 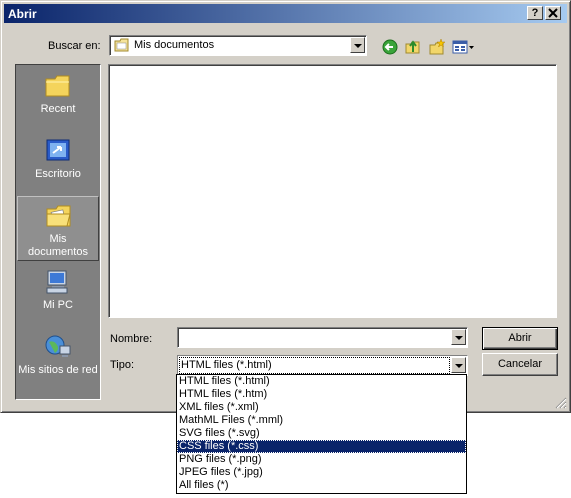 I want to click on open-button: Abrir, so click(x=520, y=338).